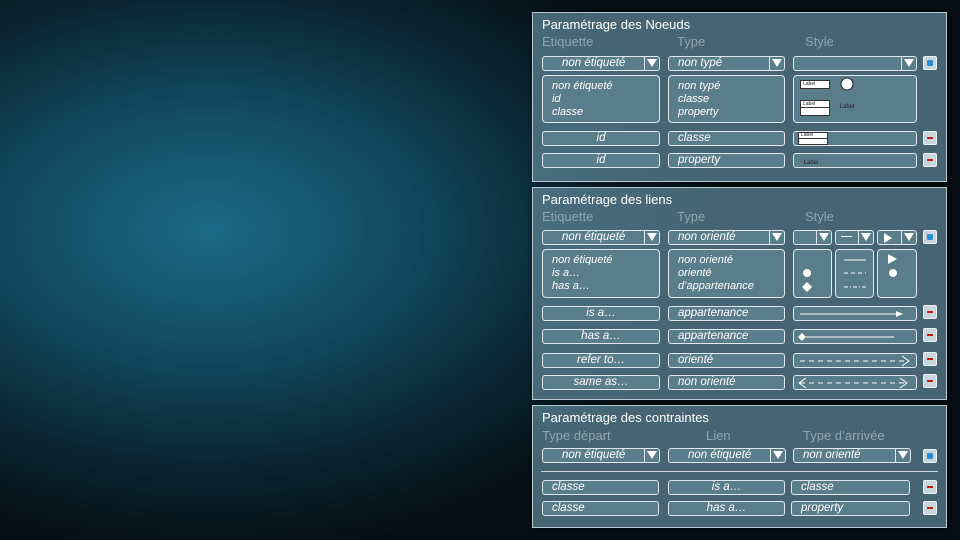 This screenshot has width=960, height=540. I want to click on list-item: orienté, so click(731, 273).